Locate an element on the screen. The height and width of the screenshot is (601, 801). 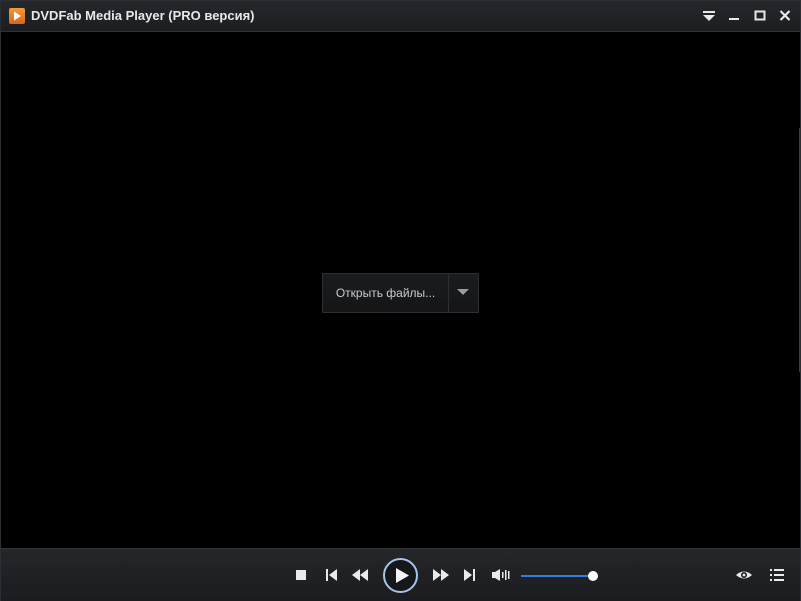
stop-button is located at coordinates (301, 575).